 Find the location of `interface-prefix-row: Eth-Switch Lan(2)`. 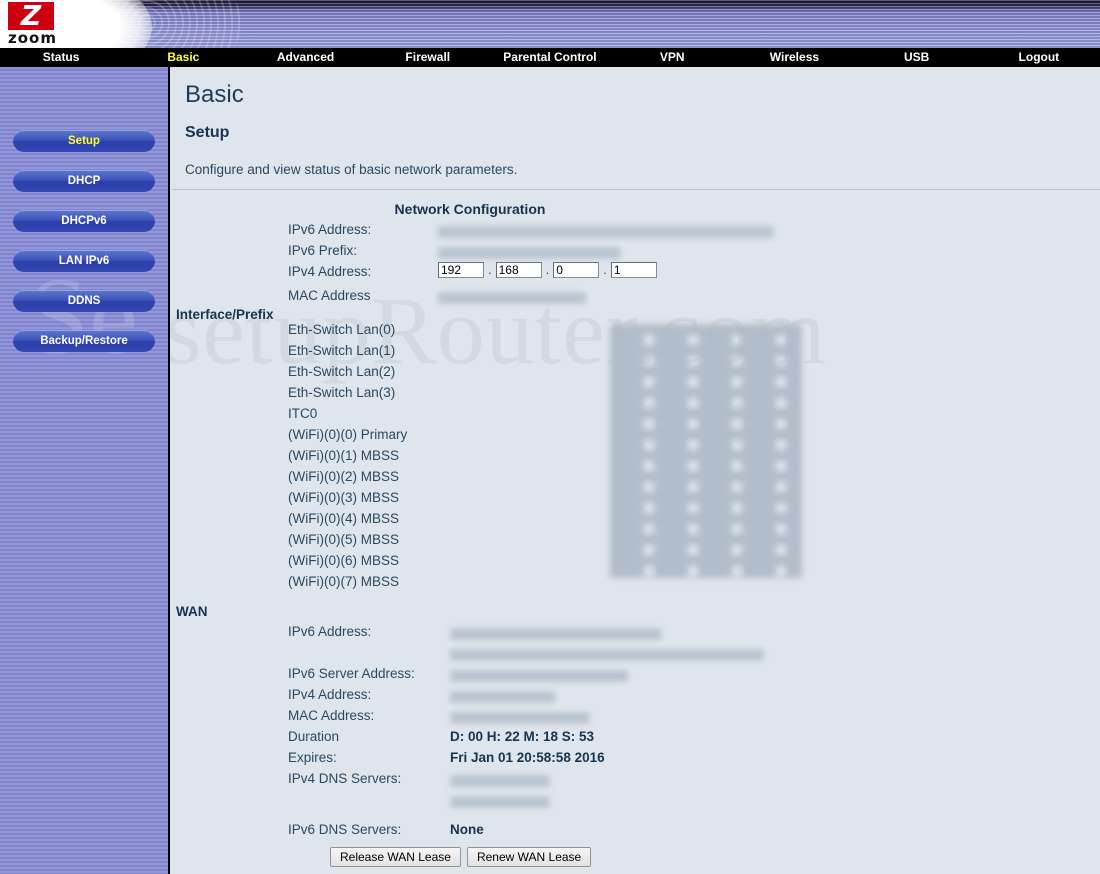

interface-prefix-row: Eth-Switch Lan(2) is located at coordinates (635, 374).